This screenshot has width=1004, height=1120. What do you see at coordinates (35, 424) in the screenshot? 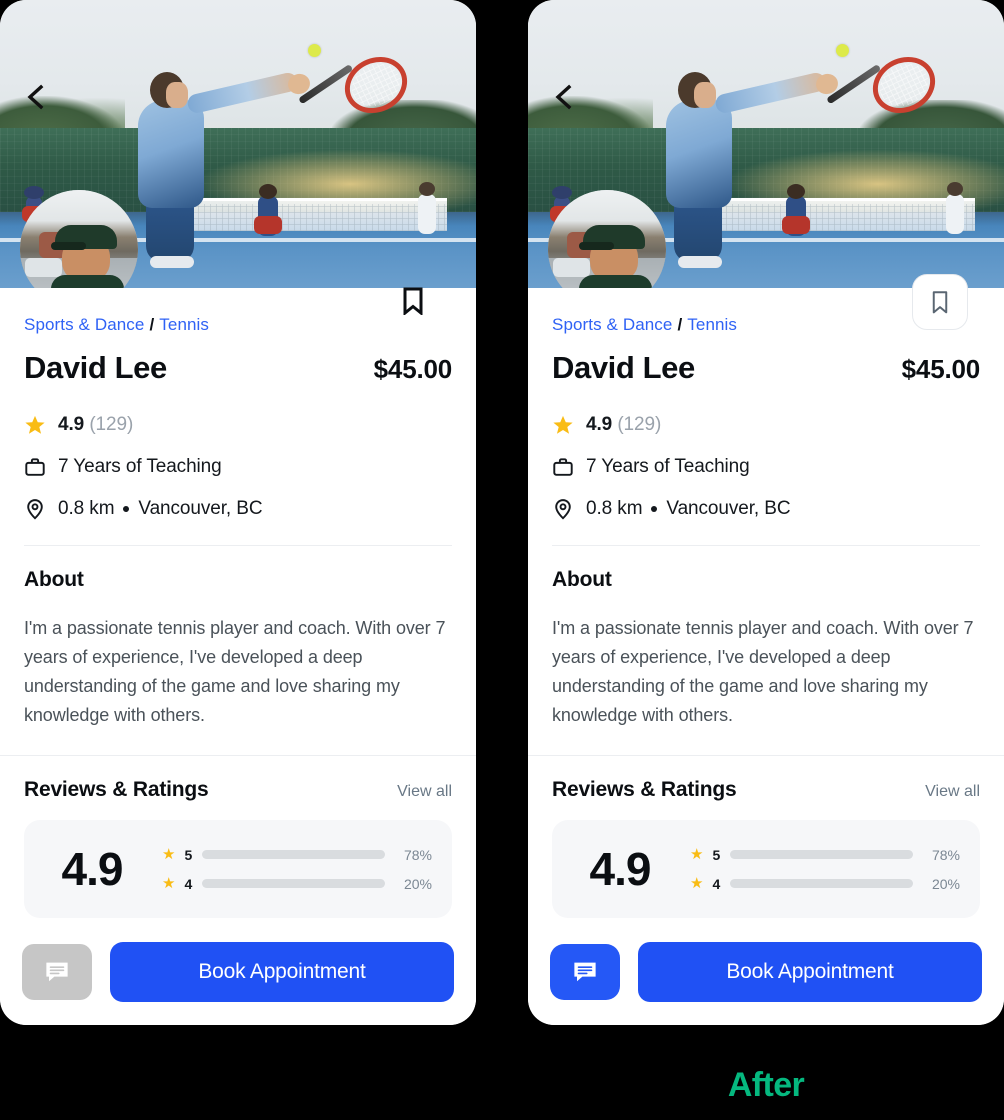
I see `star-icon` at bounding box center [35, 424].